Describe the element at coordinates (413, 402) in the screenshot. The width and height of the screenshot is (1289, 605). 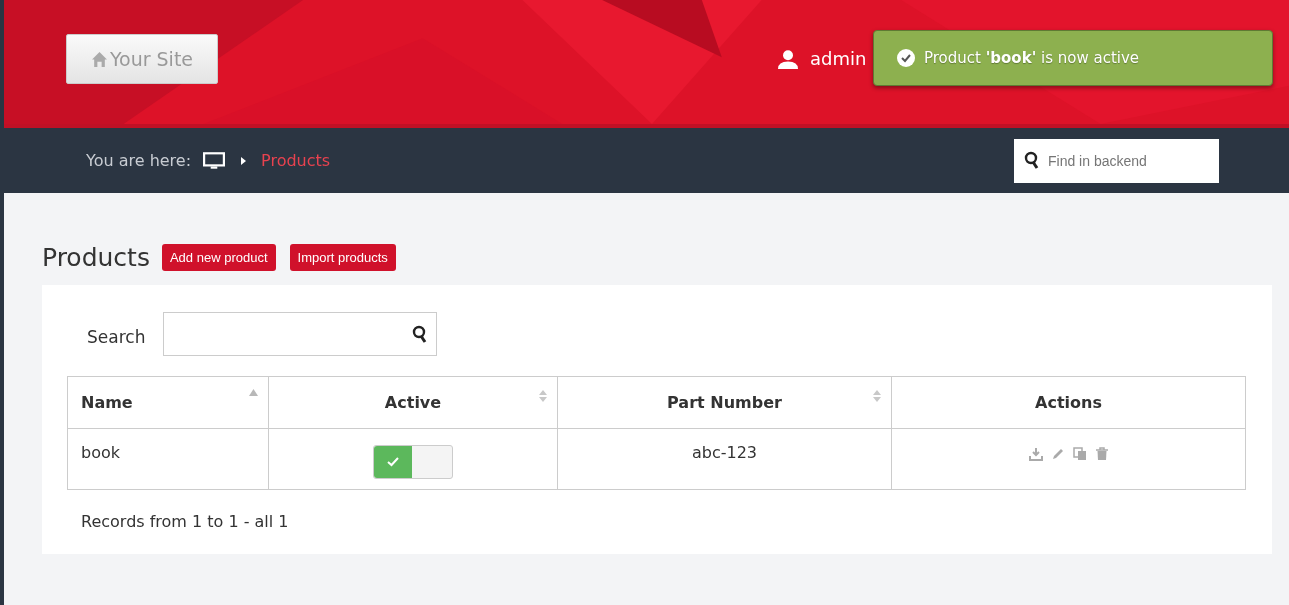
I see `column-header: Active` at that location.